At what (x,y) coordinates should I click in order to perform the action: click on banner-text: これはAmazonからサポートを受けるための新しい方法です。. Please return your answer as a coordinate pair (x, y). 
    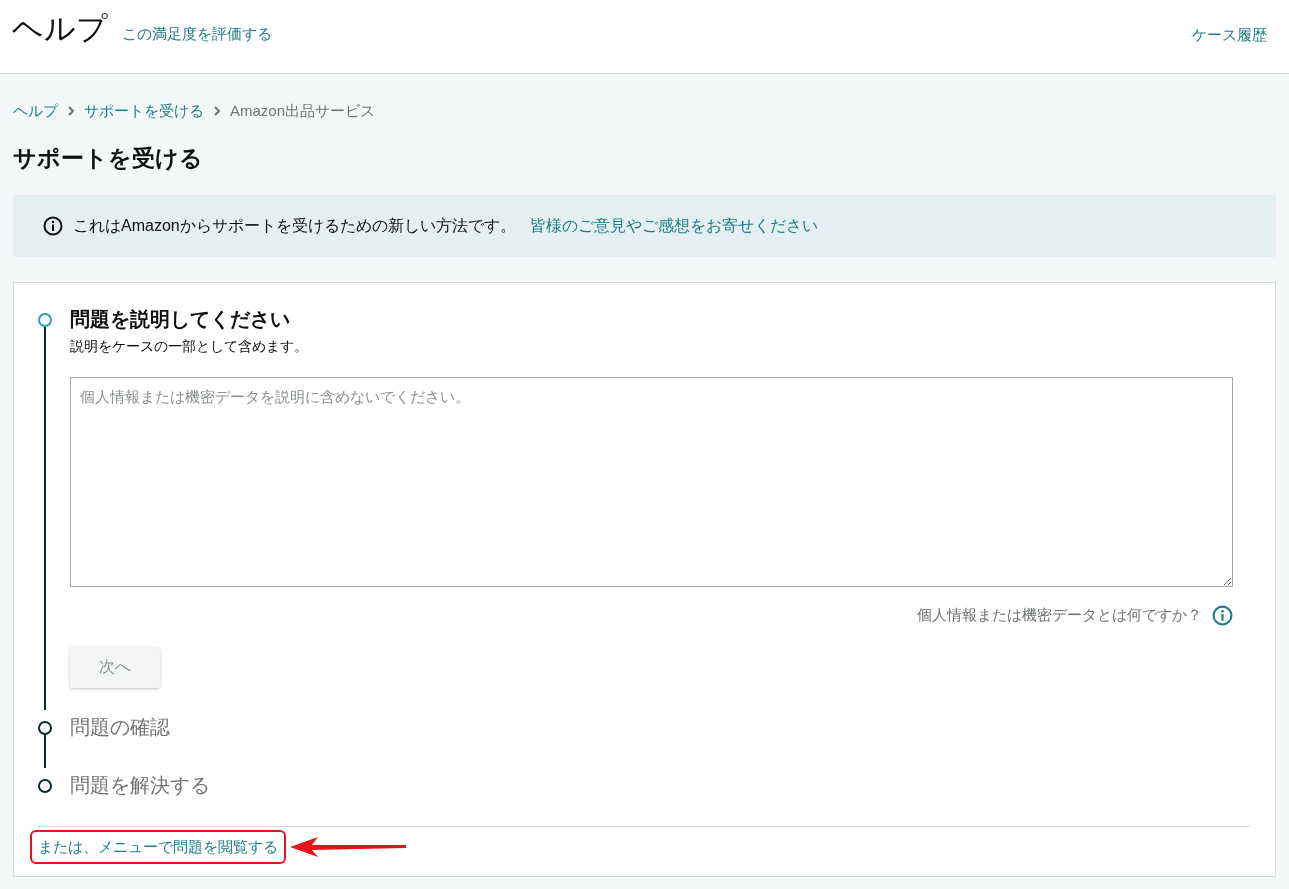
    Looking at the image, I should click on (294, 226).